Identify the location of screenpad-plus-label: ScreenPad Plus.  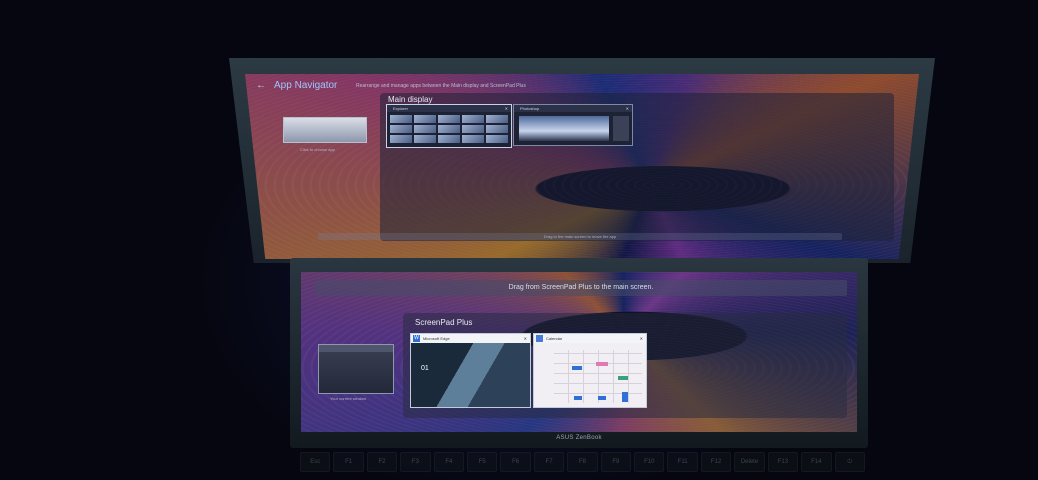
(444, 322).